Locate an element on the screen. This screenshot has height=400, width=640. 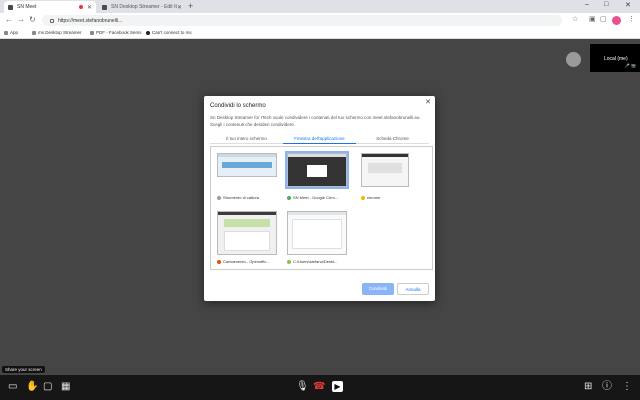
minimize-button: – is located at coordinates (587, 4).